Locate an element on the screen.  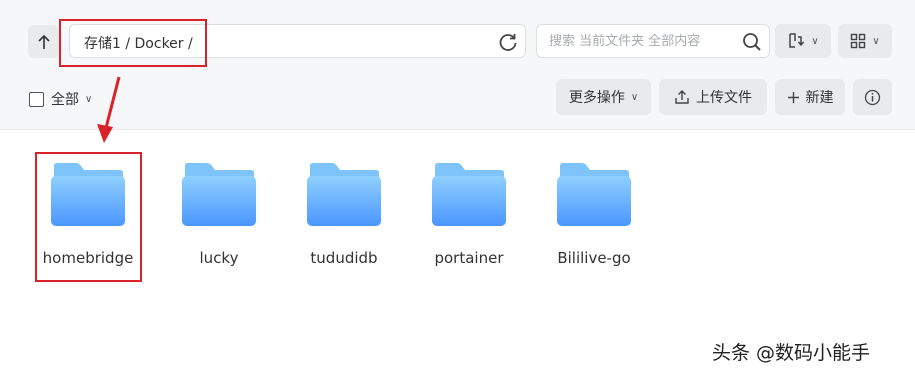
watermark: 头条 @数码小能手 is located at coordinates (791, 353).